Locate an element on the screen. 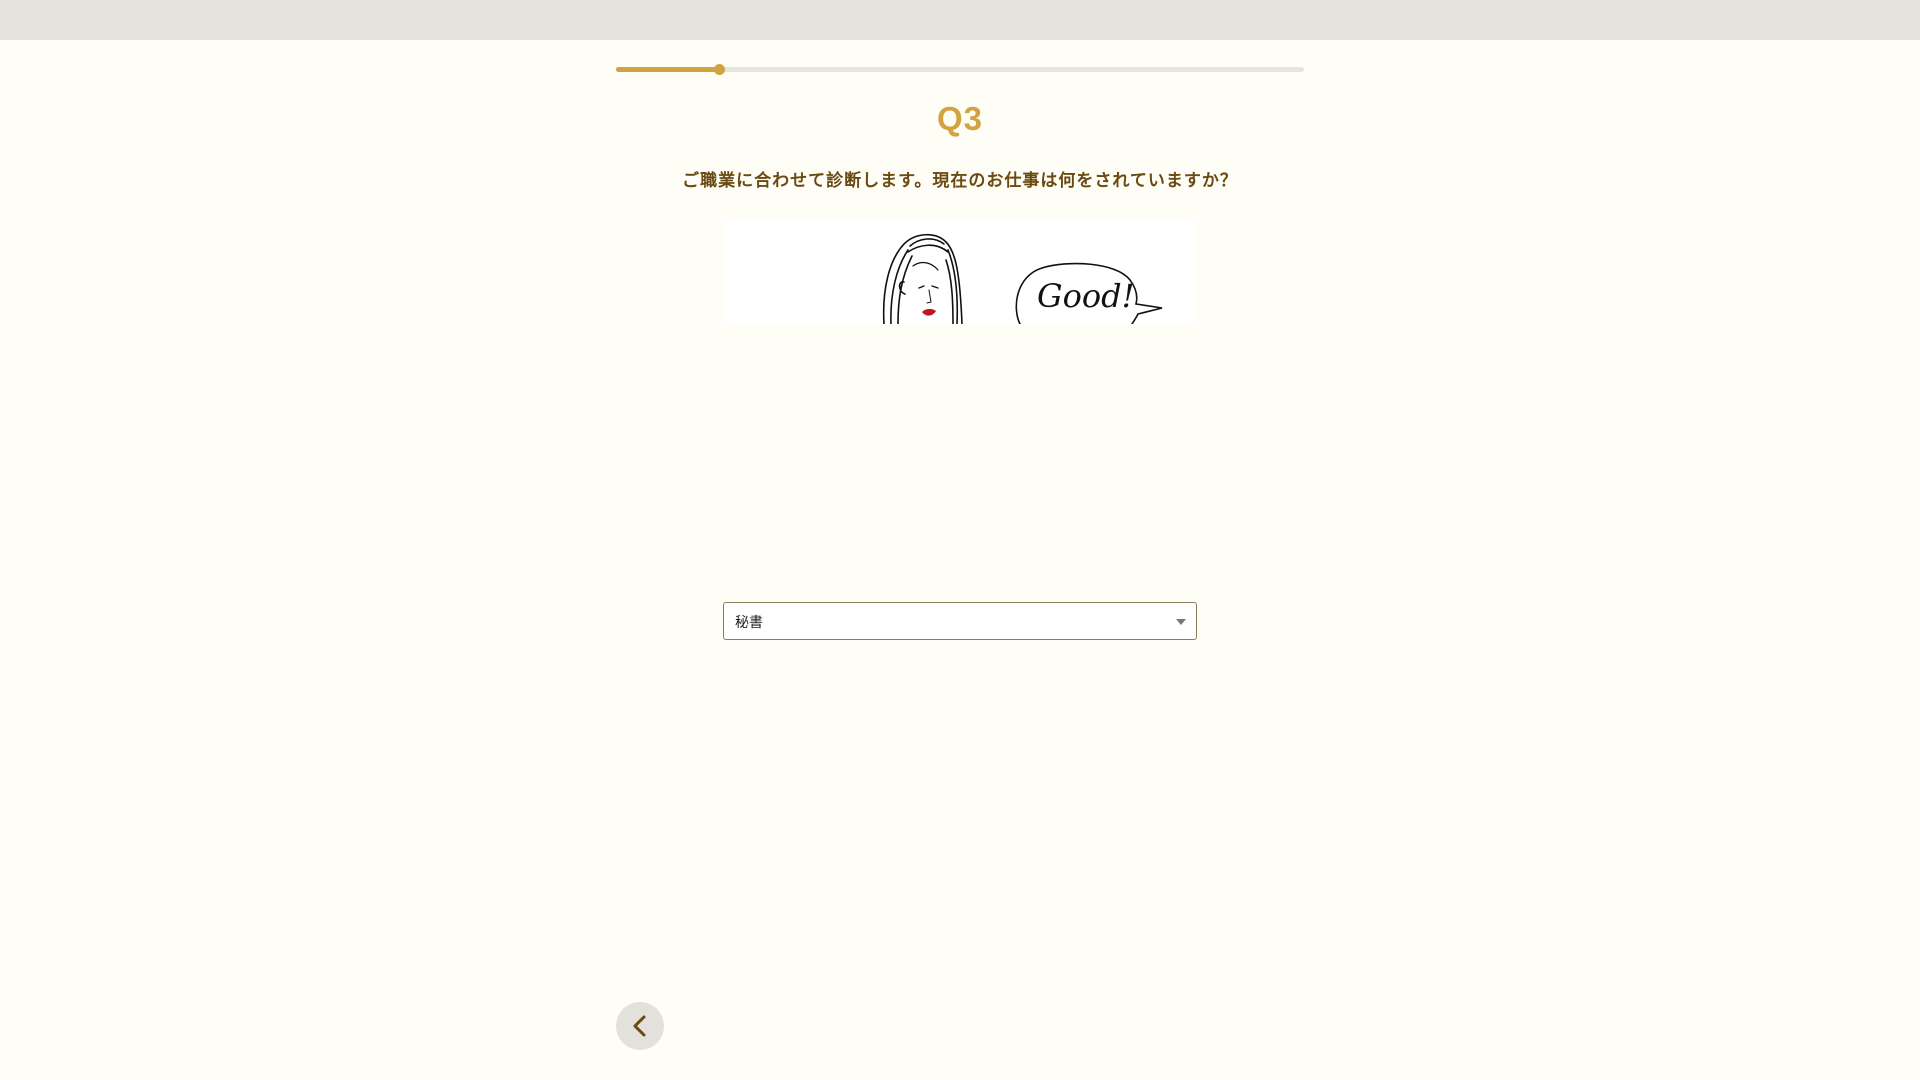 The width and height of the screenshot is (1920, 1080). question-number: Q3 is located at coordinates (960, 118).